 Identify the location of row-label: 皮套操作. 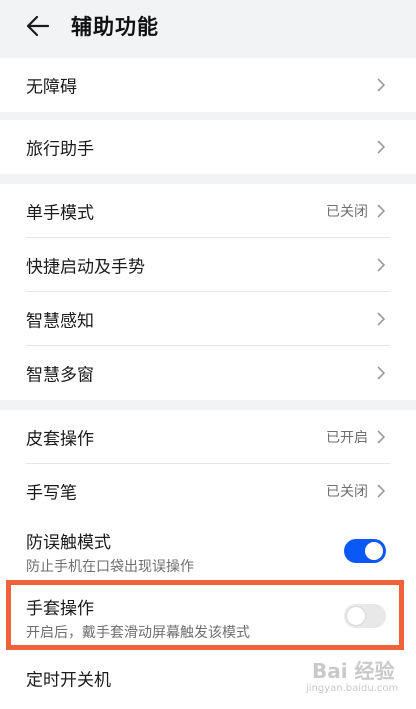
(60, 439).